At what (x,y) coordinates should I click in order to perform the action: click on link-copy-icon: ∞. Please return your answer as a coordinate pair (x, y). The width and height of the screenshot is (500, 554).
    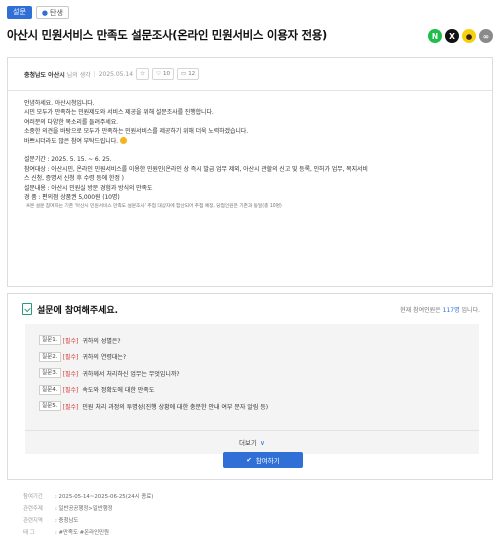
    Looking at the image, I should click on (486, 36).